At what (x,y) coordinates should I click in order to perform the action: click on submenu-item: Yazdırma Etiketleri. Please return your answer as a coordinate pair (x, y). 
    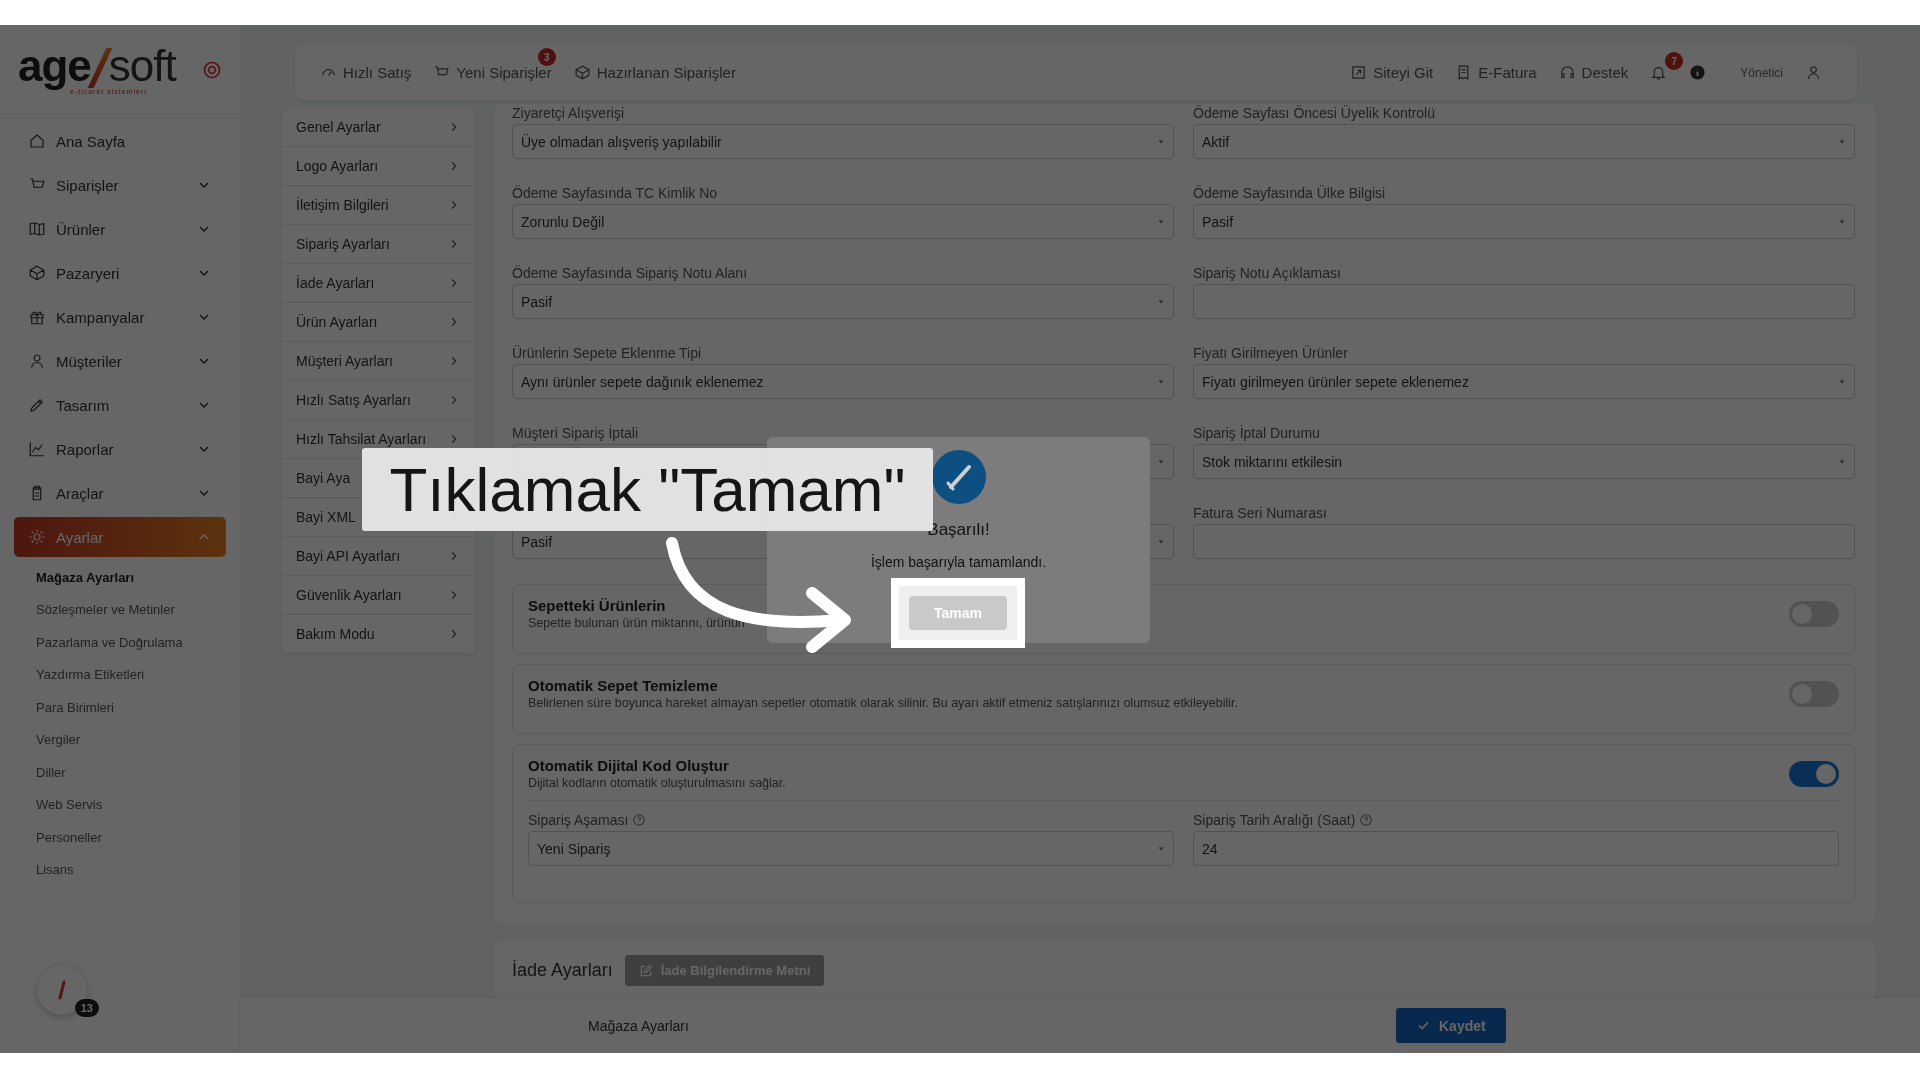
    Looking at the image, I should click on (120, 674).